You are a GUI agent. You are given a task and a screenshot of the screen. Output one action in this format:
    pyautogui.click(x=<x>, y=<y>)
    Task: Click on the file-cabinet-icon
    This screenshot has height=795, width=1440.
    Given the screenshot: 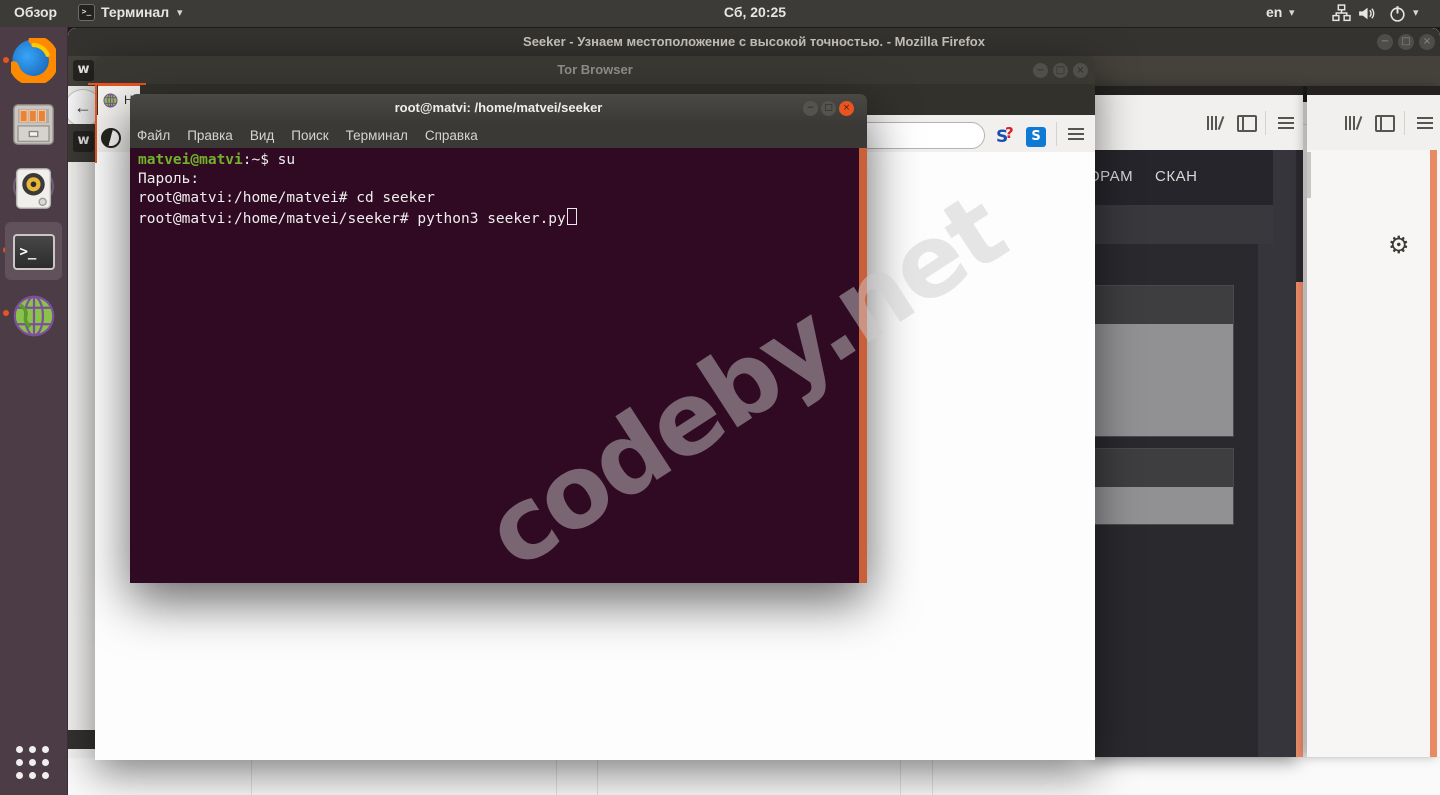 What is the action you would take?
    pyautogui.click(x=33, y=124)
    